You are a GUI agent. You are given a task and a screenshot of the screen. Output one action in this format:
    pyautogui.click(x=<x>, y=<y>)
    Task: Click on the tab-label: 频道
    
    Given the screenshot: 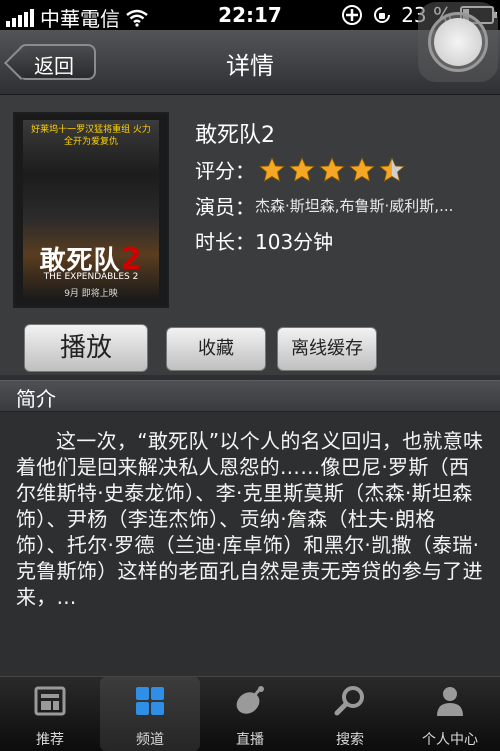 What is the action you would take?
    pyautogui.click(x=150, y=740)
    